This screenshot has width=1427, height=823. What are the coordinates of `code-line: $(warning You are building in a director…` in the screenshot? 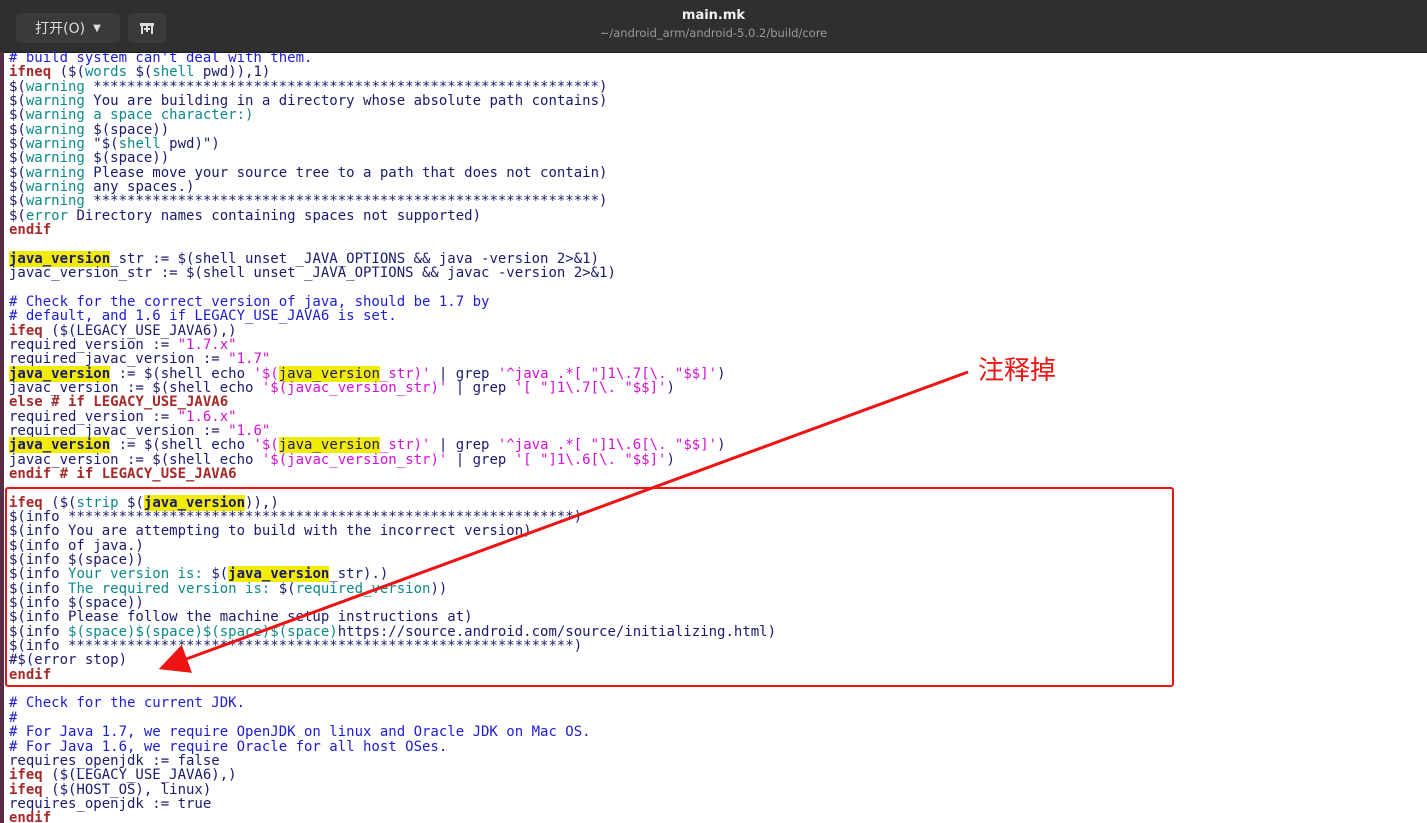 It's located at (714, 101).